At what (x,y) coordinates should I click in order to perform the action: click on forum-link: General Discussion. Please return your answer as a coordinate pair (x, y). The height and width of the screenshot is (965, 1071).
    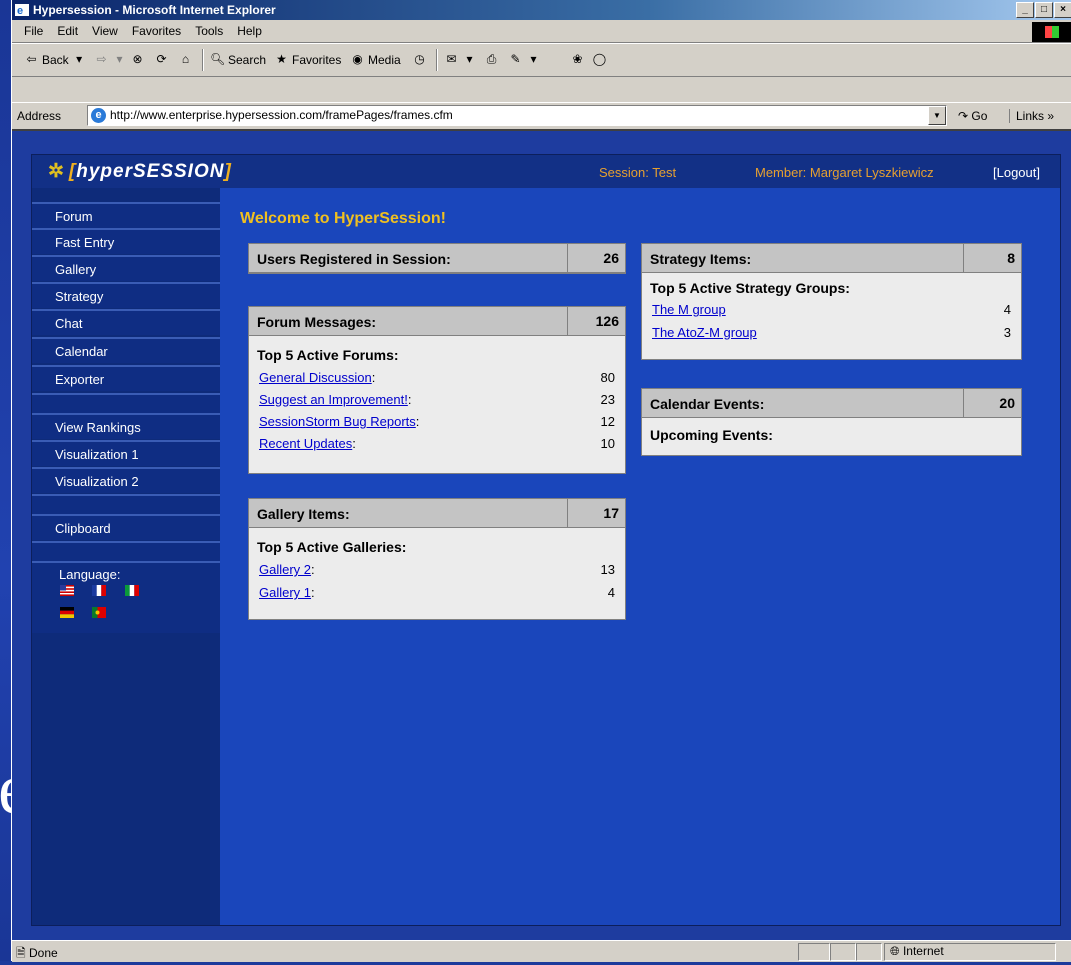
    Looking at the image, I should click on (315, 377).